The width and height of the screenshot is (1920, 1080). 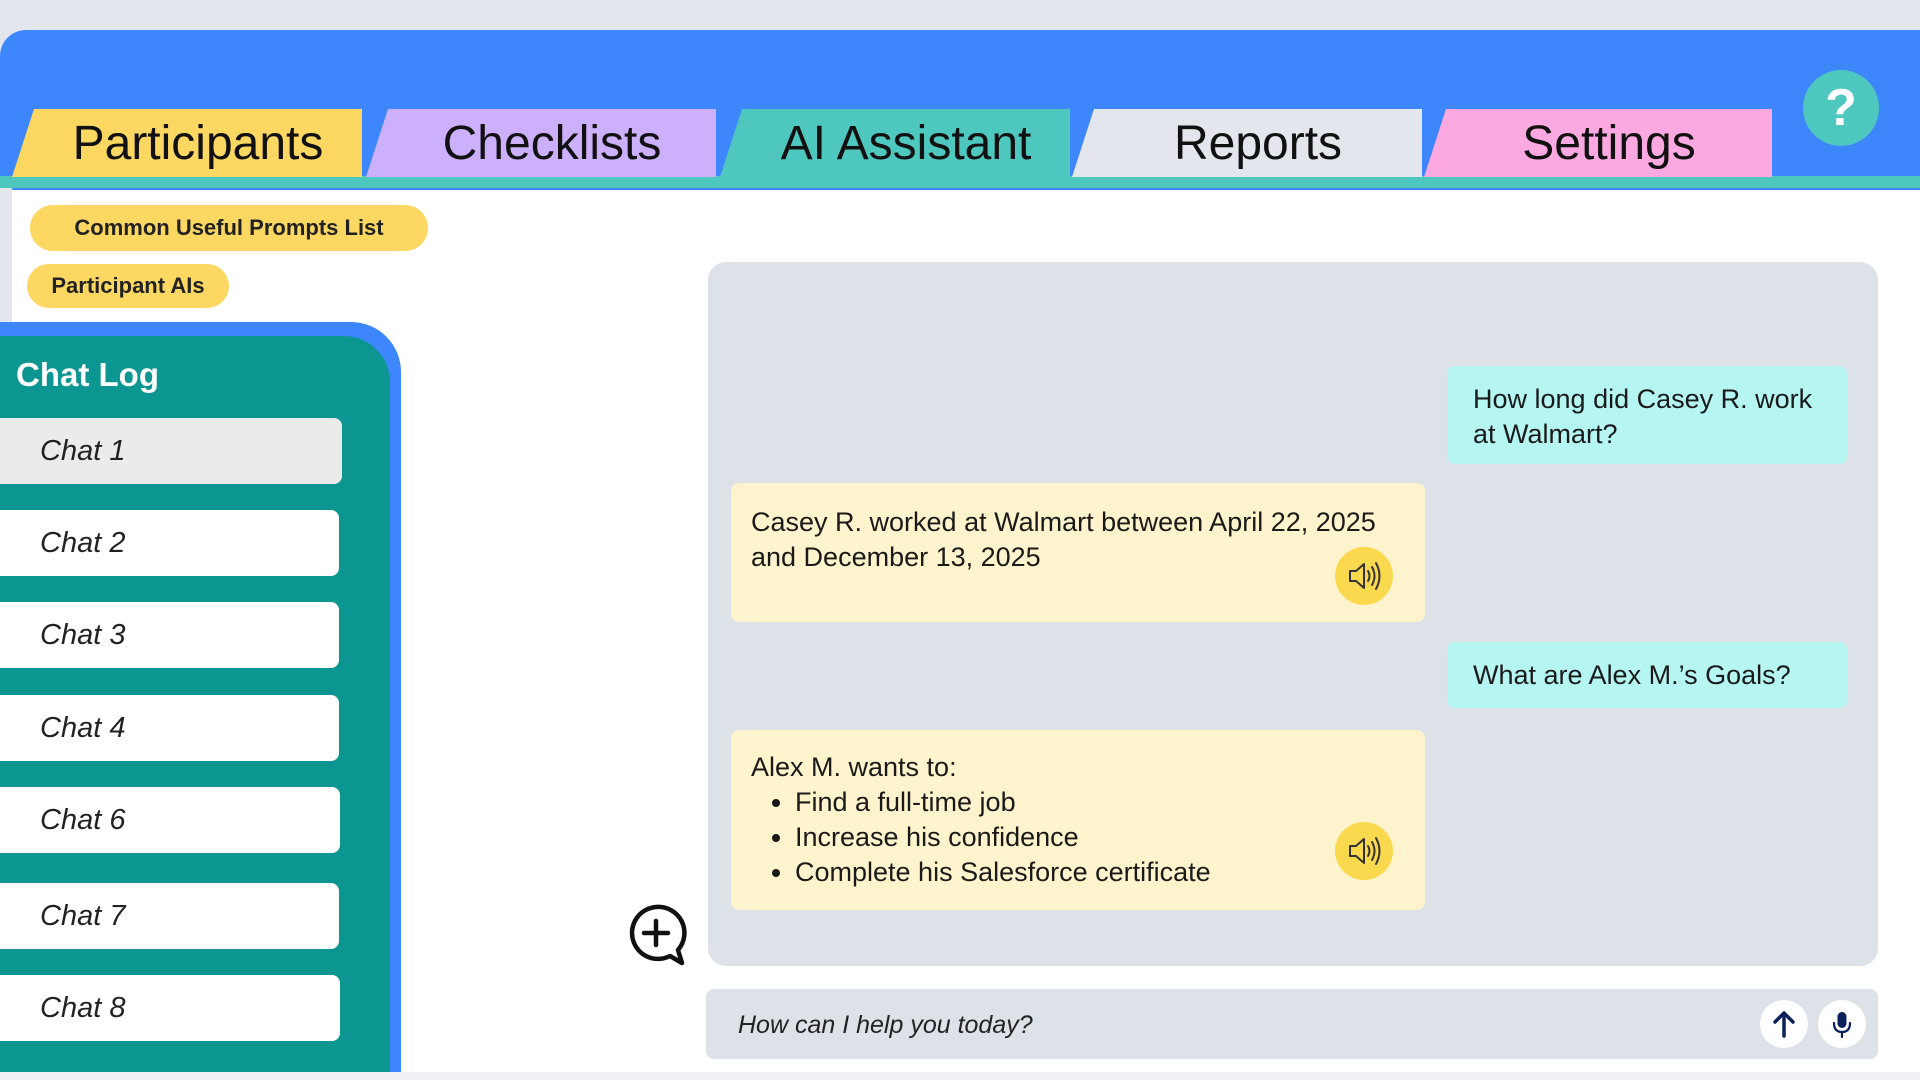 I want to click on new-chat-button, so click(x=656, y=934).